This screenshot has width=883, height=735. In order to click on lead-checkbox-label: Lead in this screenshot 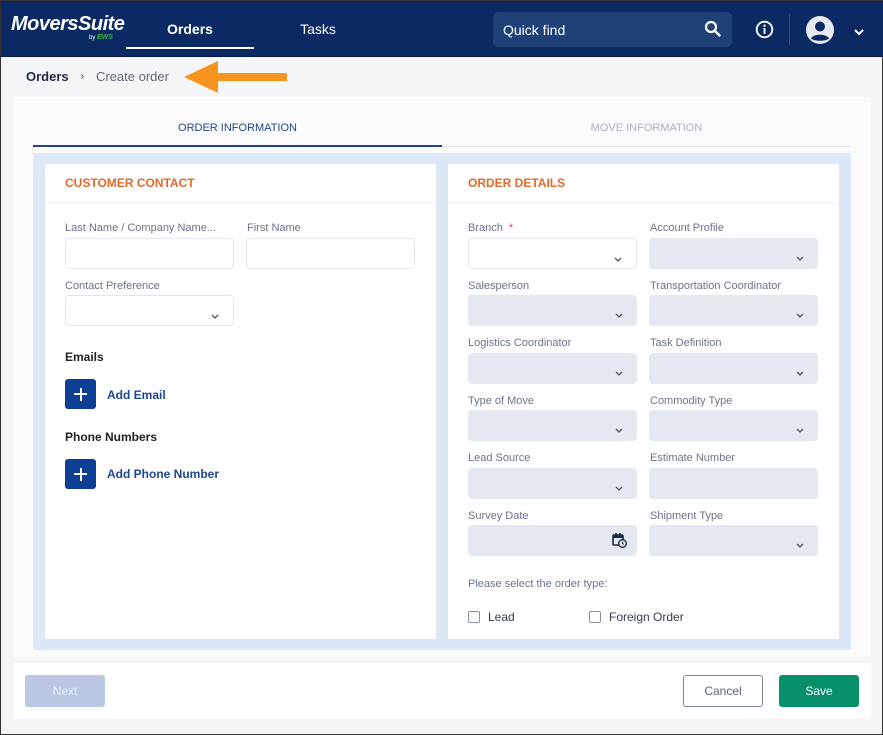, I will do `click(501, 617)`.